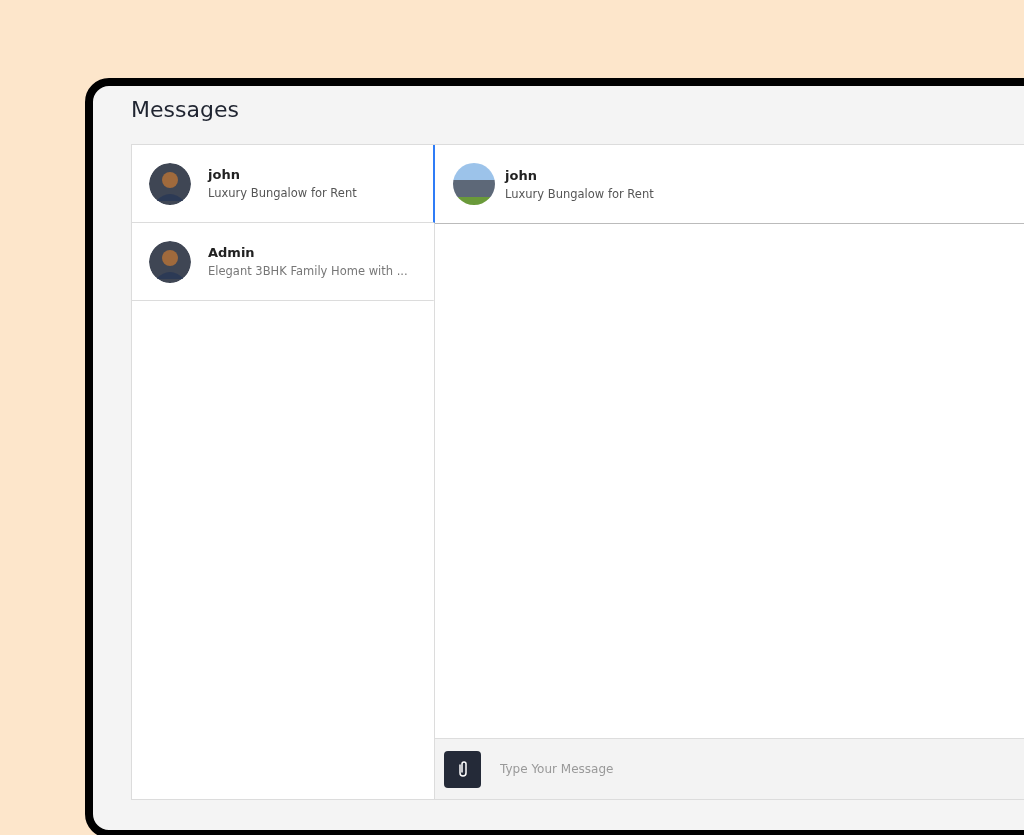 This screenshot has width=1024, height=835. What do you see at coordinates (650, 769) in the screenshot?
I see `message-input: Type Your Message` at bounding box center [650, 769].